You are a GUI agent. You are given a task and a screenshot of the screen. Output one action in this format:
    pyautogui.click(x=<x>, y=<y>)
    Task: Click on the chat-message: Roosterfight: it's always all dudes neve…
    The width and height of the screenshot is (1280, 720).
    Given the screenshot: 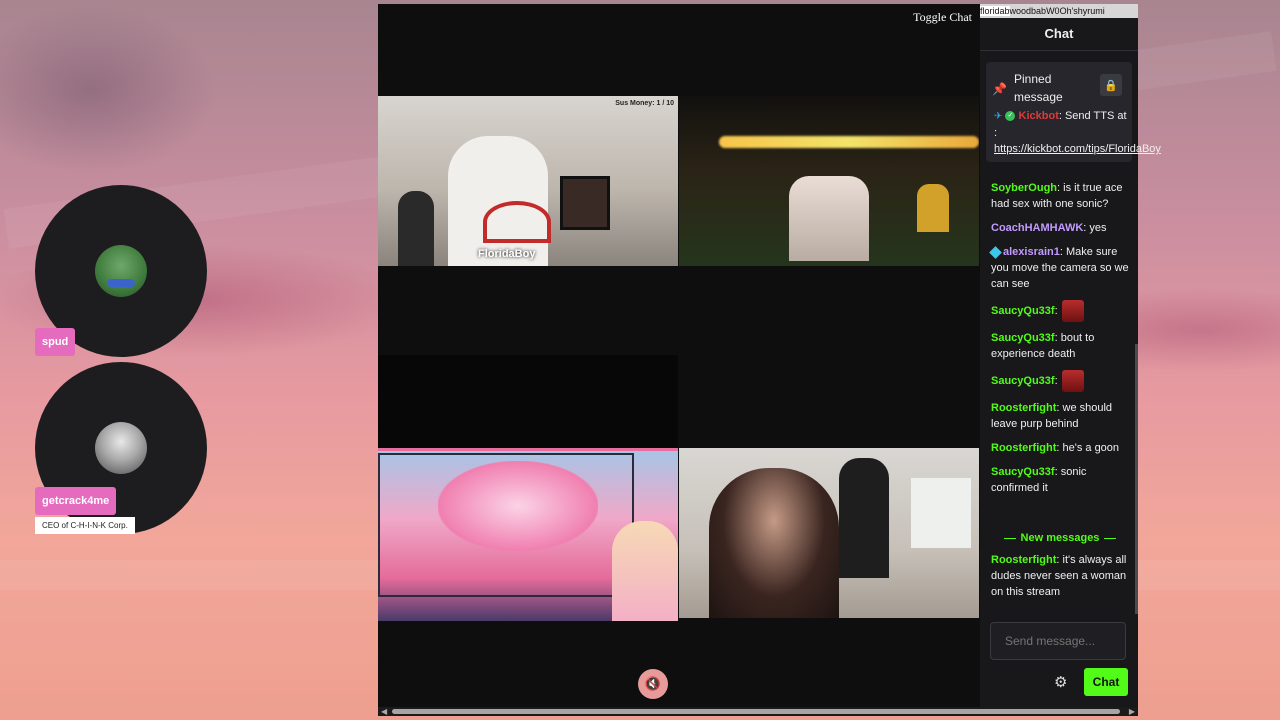 What is the action you would take?
    pyautogui.click(x=1060, y=576)
    